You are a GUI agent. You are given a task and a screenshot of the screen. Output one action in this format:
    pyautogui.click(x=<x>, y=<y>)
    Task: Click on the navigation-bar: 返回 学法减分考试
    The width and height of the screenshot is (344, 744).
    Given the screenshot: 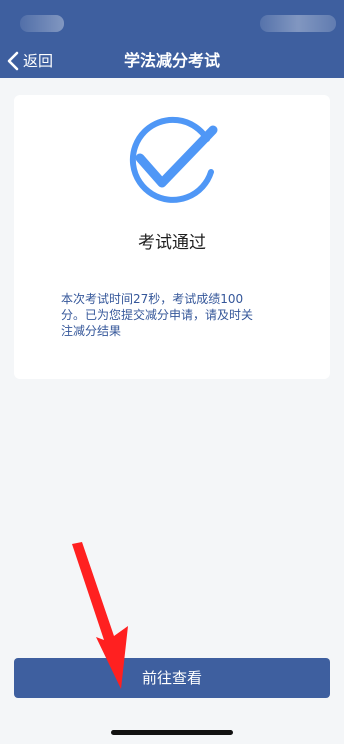 What is the action you would take?
    pyautogui.click(x=172, y=61)
    